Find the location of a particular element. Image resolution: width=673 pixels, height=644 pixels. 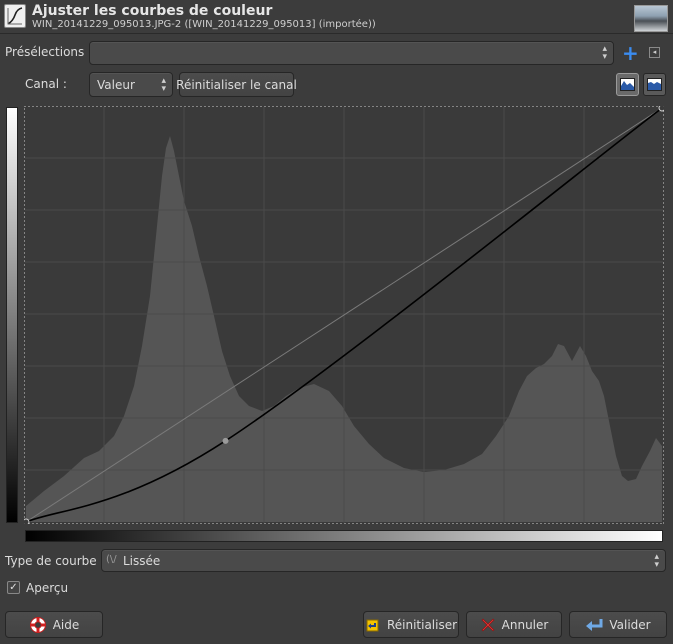

help-button: Aide is located at coordinates (54, 624).